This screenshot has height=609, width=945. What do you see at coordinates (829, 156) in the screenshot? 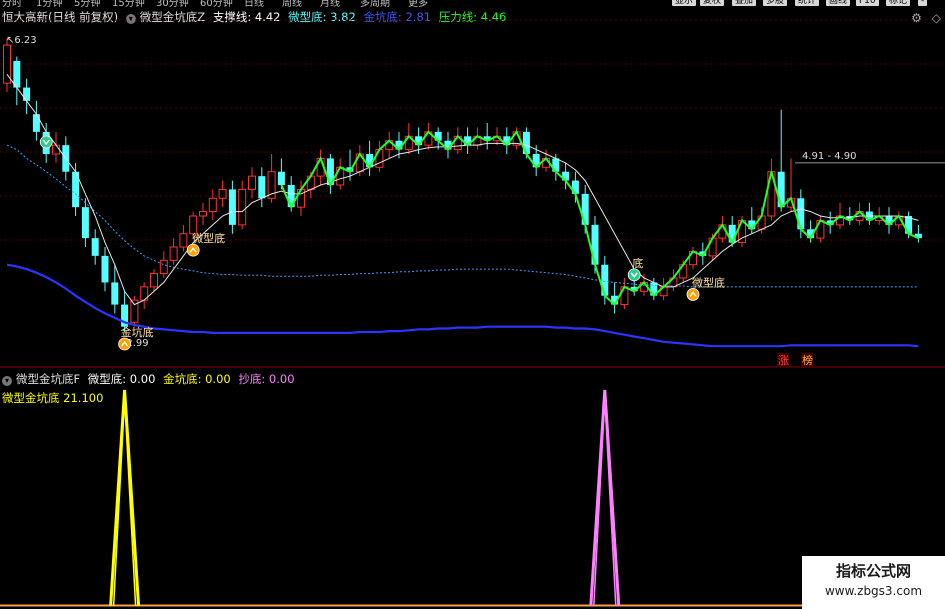
I see `range-label: 4.91 - 4.90` at bounding box center [829, 156].